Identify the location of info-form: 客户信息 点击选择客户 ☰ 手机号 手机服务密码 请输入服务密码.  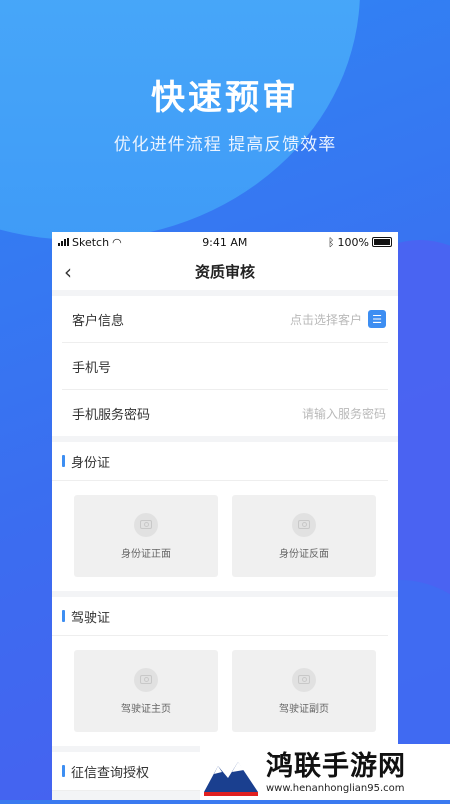
(225, 366).